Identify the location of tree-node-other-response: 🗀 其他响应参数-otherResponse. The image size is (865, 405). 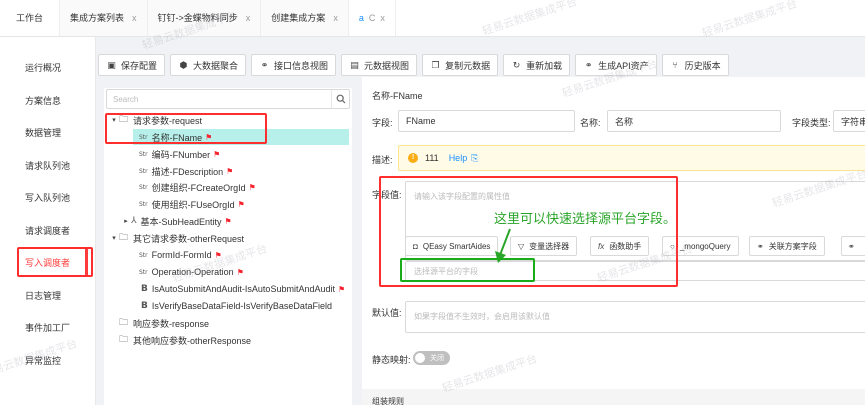
(185, 340).